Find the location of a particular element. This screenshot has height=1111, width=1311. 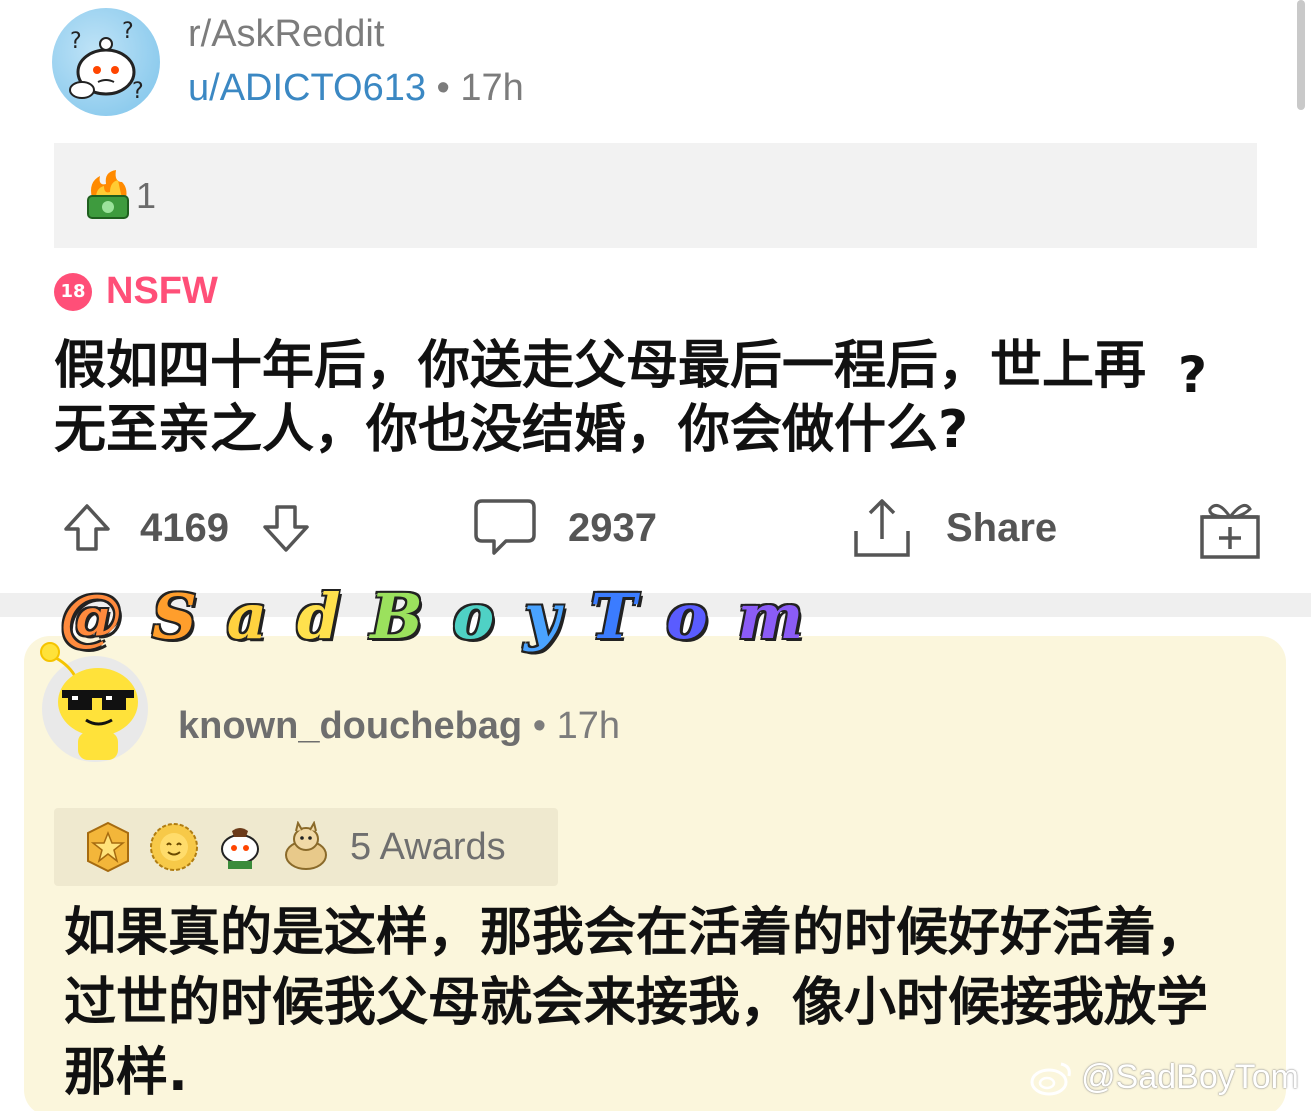

vote-group: 4169 is located at coordinates (186, 528).